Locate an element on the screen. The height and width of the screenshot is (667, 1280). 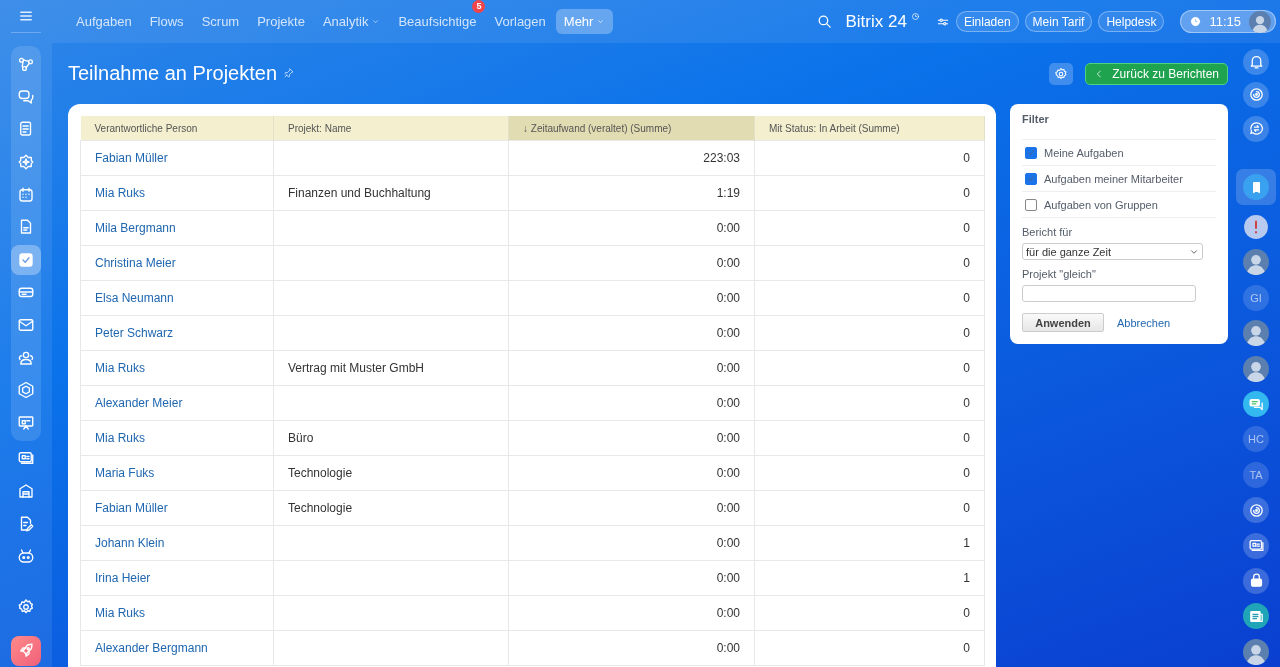
column-header: Mit Status: In Arbeit (Summe) is located at coordinates (869, 128).